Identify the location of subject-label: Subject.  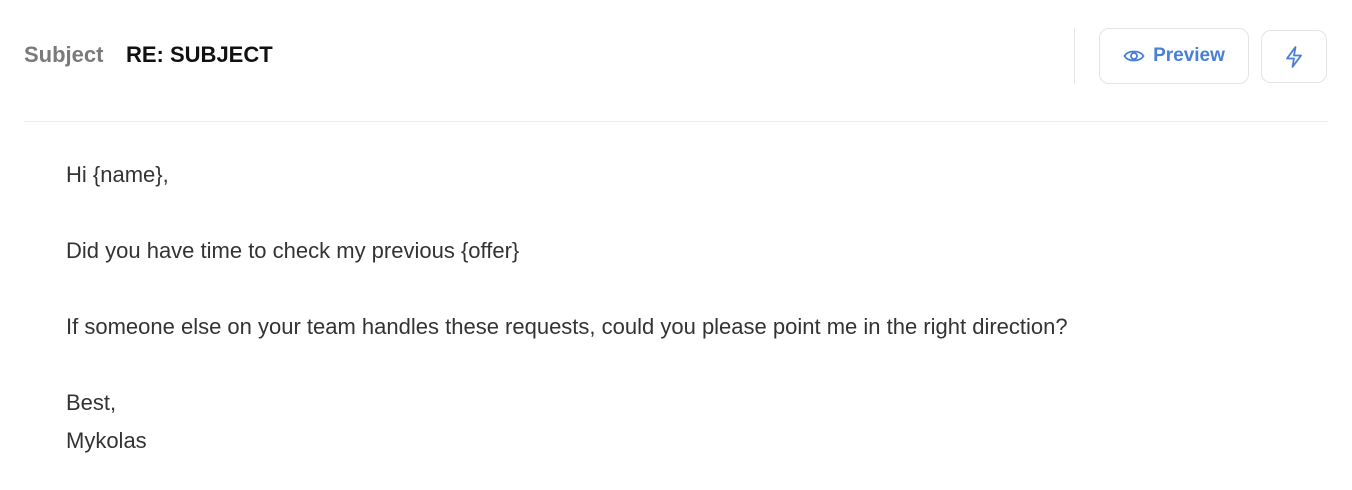
(64, 54).